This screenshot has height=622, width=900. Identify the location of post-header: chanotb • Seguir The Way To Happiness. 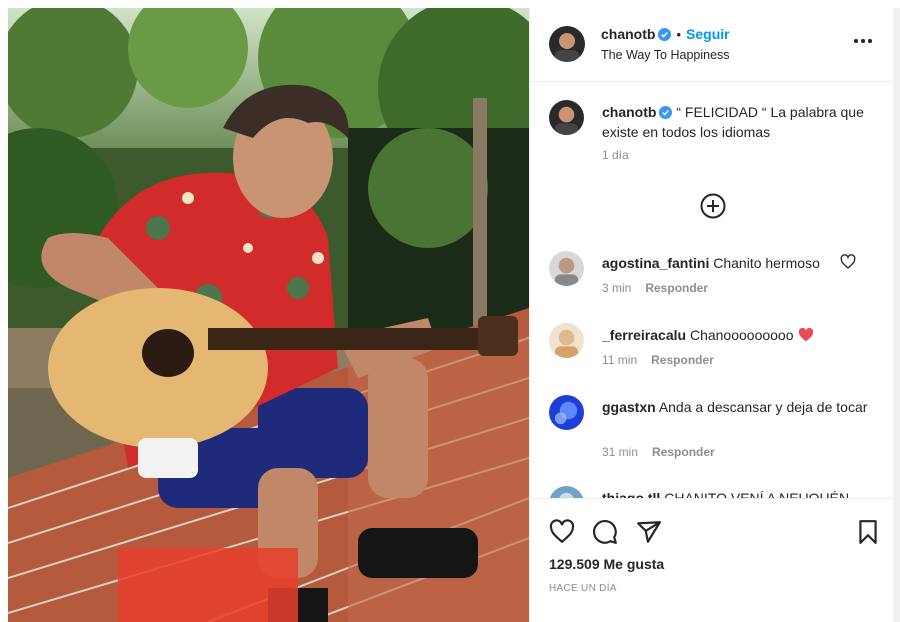
(712, 45).